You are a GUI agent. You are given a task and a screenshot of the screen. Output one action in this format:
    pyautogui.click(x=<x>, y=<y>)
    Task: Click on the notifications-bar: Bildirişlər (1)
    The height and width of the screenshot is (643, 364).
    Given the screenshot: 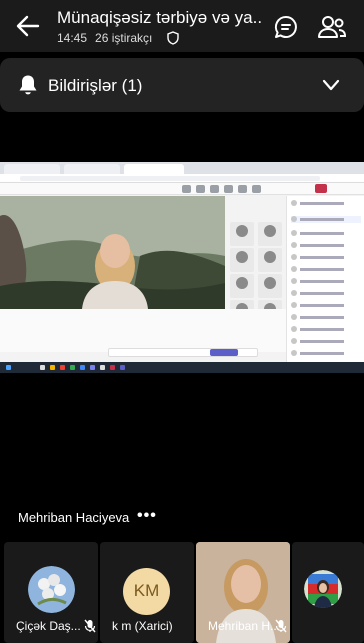 What is the action you would take?
    pyautogui.click(x=182, y=85)
    